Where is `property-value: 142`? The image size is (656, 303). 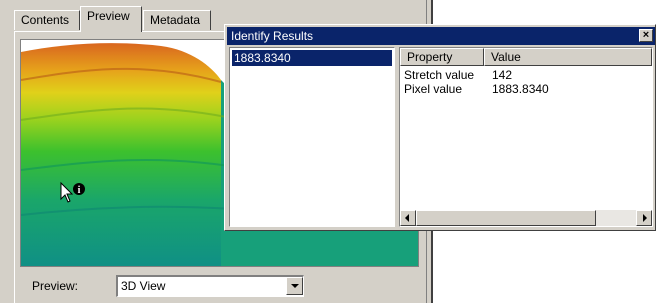
property-value: 142 is located at coordinates (502, 75).